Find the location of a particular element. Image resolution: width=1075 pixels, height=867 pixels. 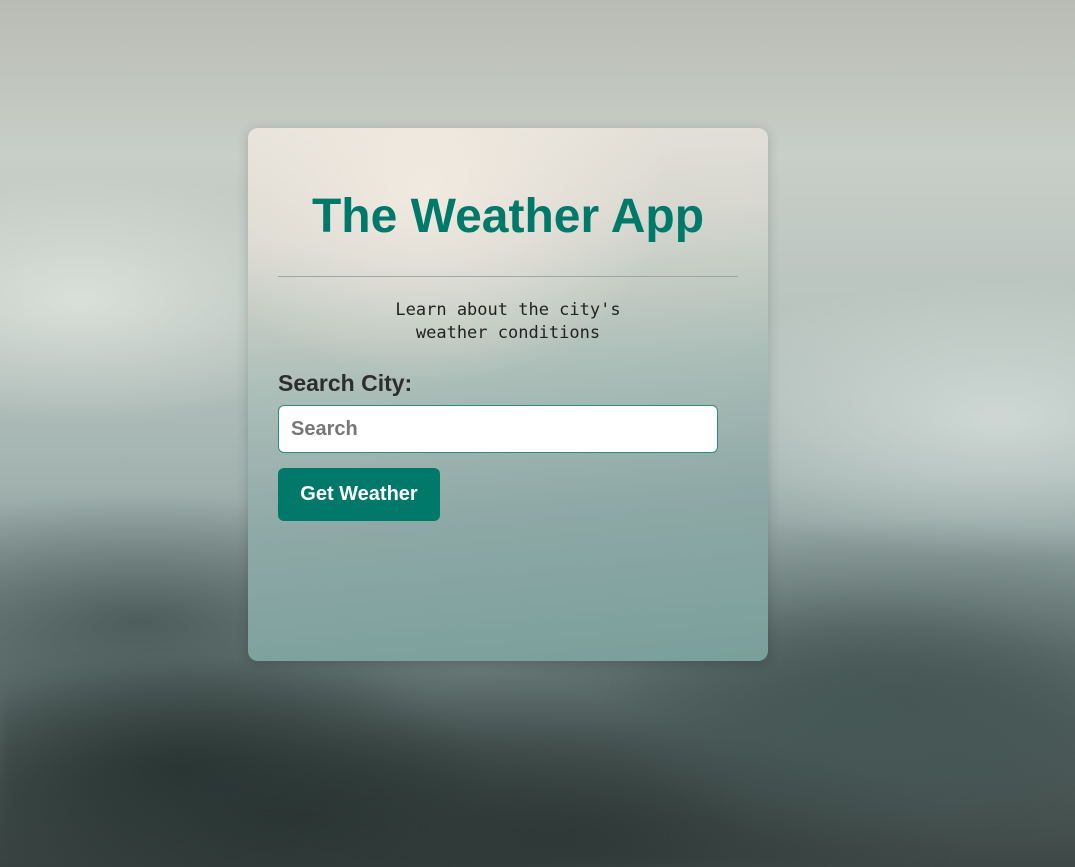

search-input is located at coordinates (498, 429).